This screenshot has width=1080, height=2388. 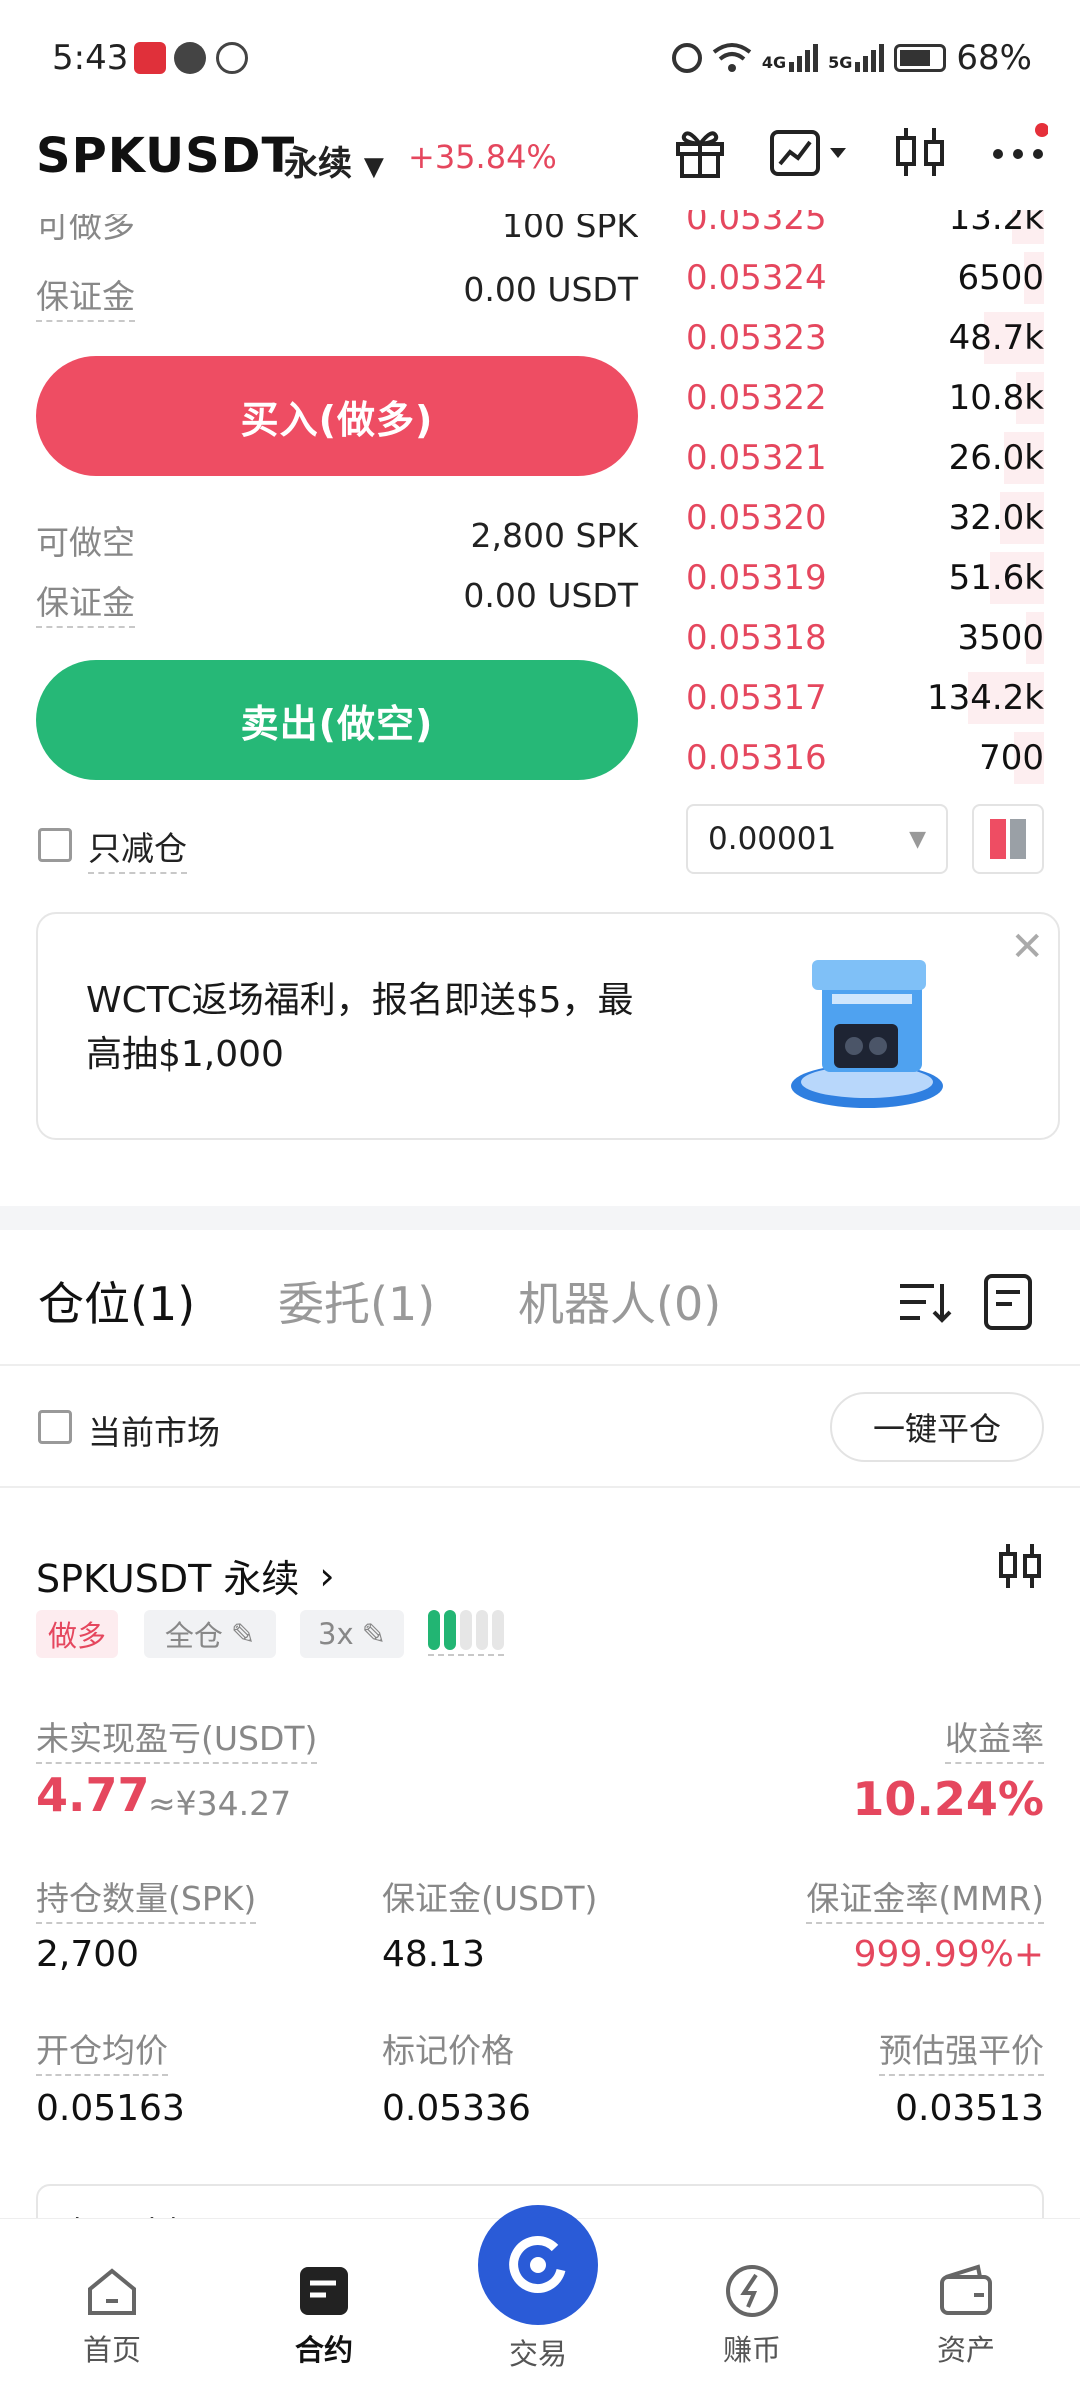 What do you see at coordinates (751, 2350) in the screenshot?
I see `nav-earn-label: 赚币` at bounding box center [751, 2350].